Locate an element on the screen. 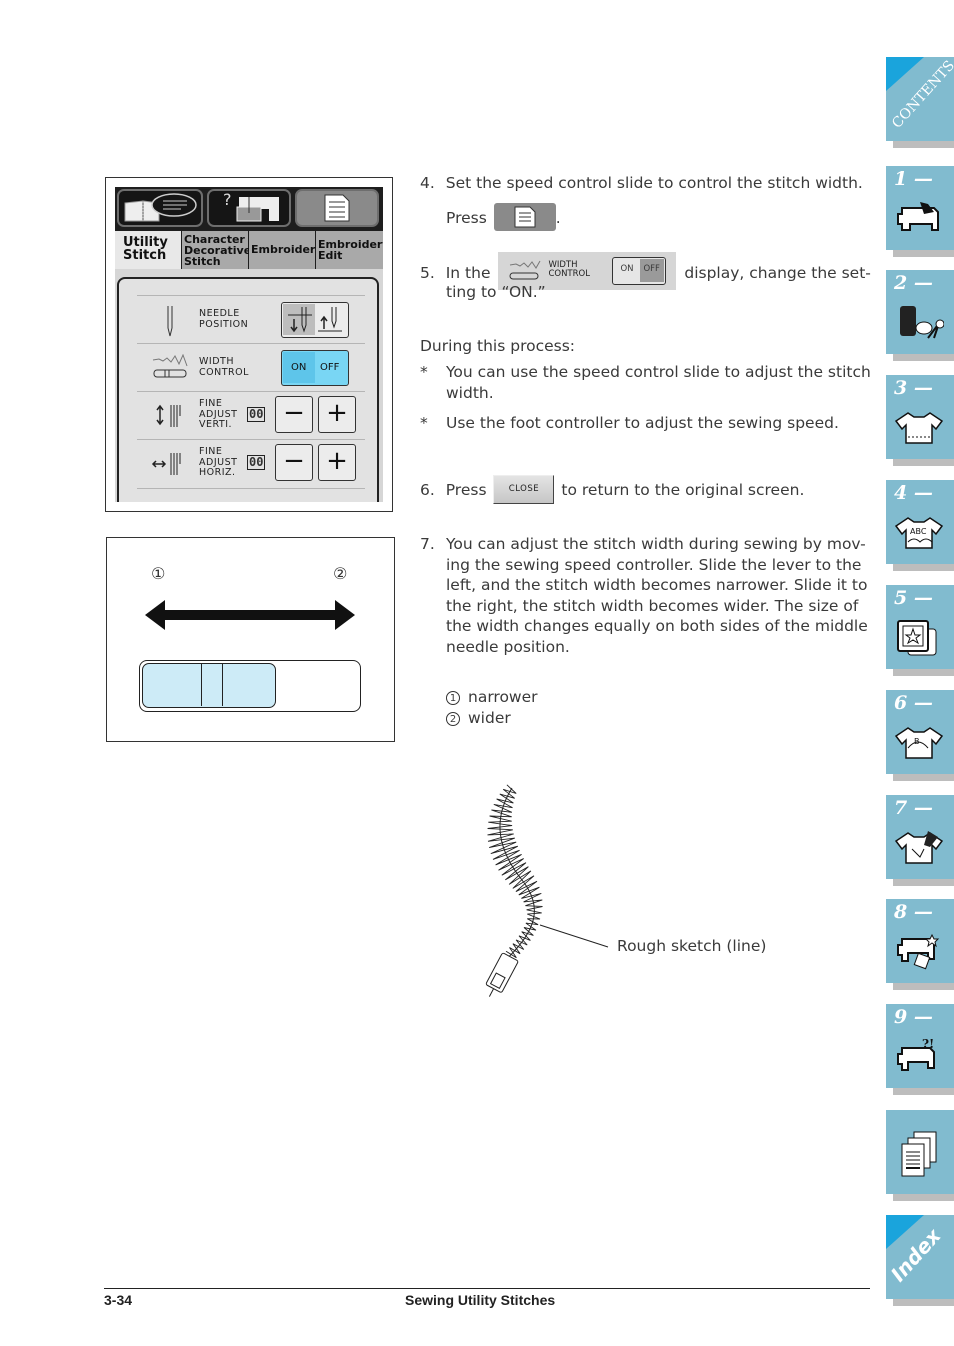 Image resolution: width=954 pixels, height=1346 pixels. sidebar-chapter-4-tab: 4 — ABC is located at coordinates (920, 522).